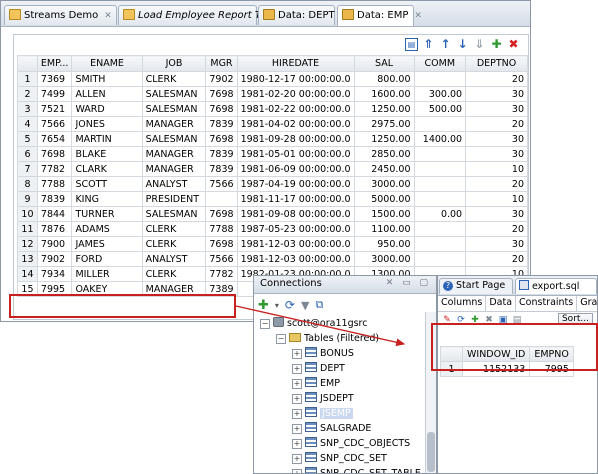 This screenshot has height=474, width=598. Describe the element at coordinates (295, 63) in the screenshot. I see `column-header: HIREDATE` at that location.